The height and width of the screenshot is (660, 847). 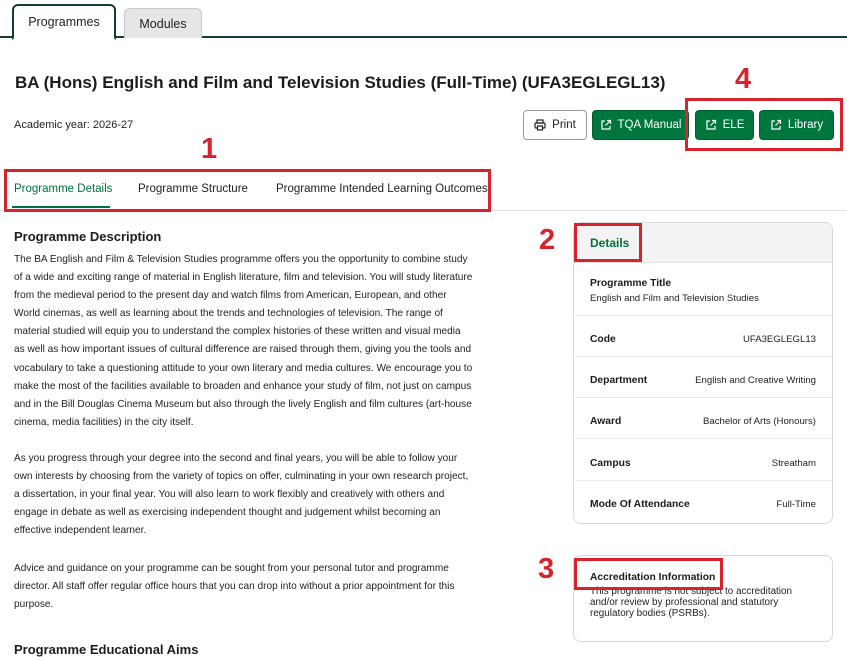 What do you see at coordinates (106, 649) in the screenshot?
I see `educational-aims-heading: Programme Educational Aims` at bounding box center [106, 649].